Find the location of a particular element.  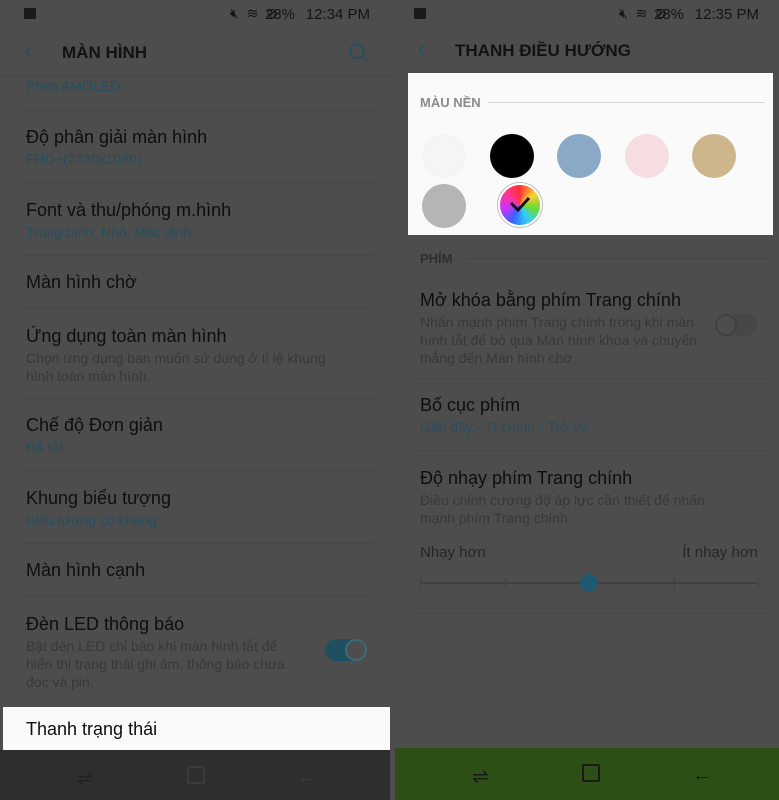

custom-color-button is located at coordinates (520, 205).